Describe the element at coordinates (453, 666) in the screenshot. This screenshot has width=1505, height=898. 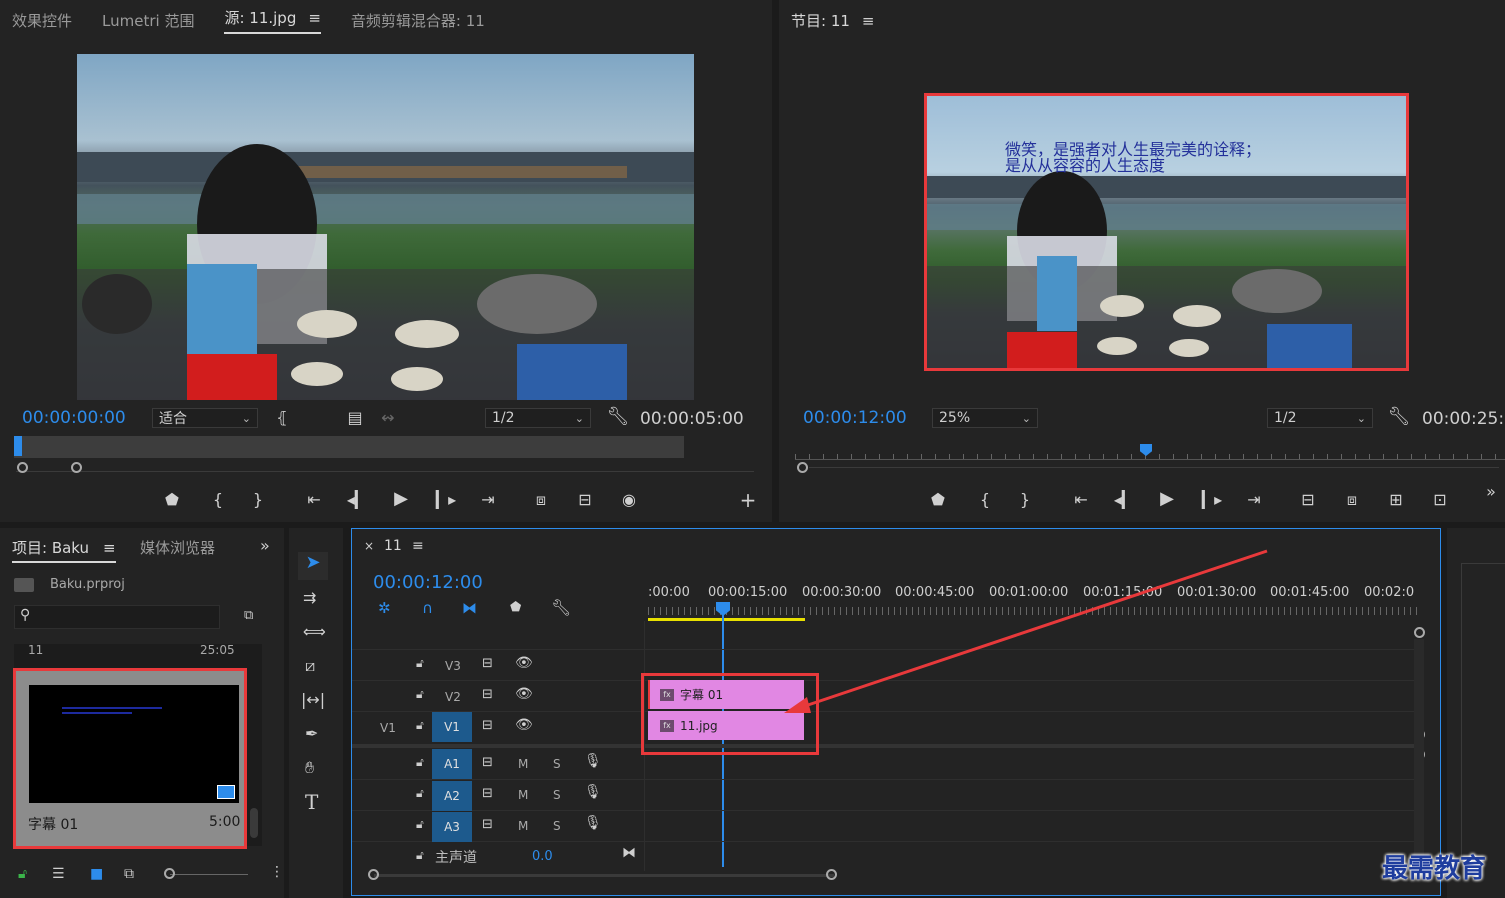
I see `track-label-v3: V3` at that location.